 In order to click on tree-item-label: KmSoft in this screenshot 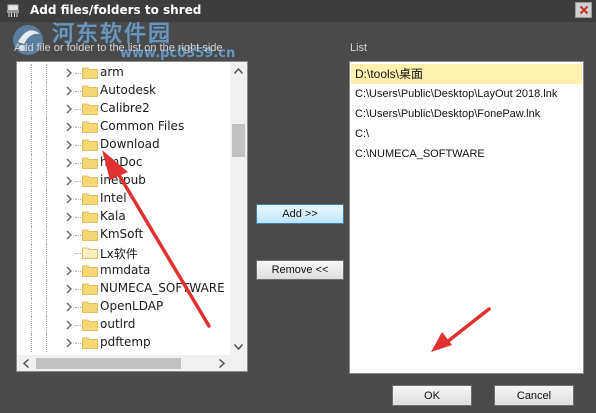, I will do `click(122, 234)`.